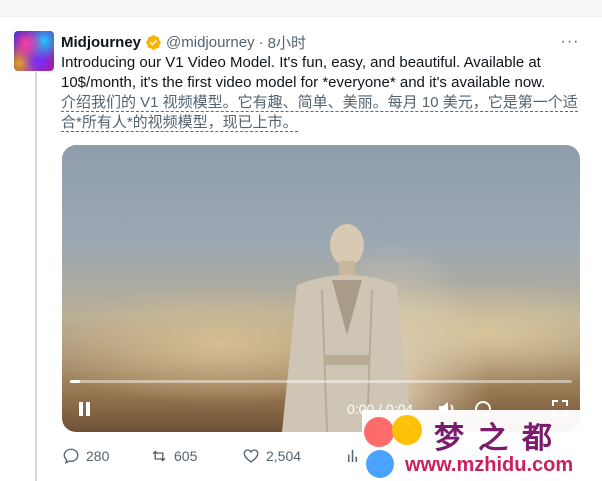 This screenshot has height=481, width=602. Describe the element at coordinates (85, 409) in the screenshot. I see `pause-icon` at that location.